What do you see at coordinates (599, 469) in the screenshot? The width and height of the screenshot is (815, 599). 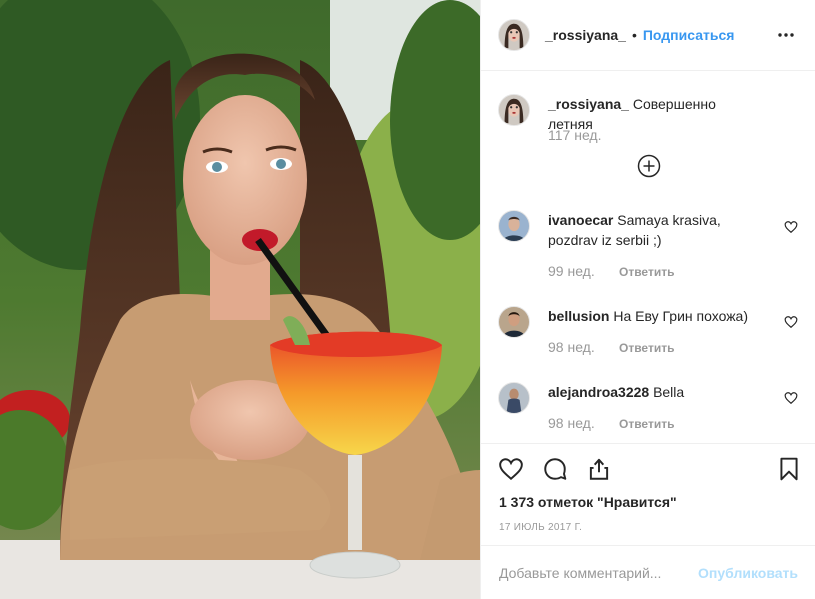 I see `share-upload-icon` at bounding box center [599, 469].